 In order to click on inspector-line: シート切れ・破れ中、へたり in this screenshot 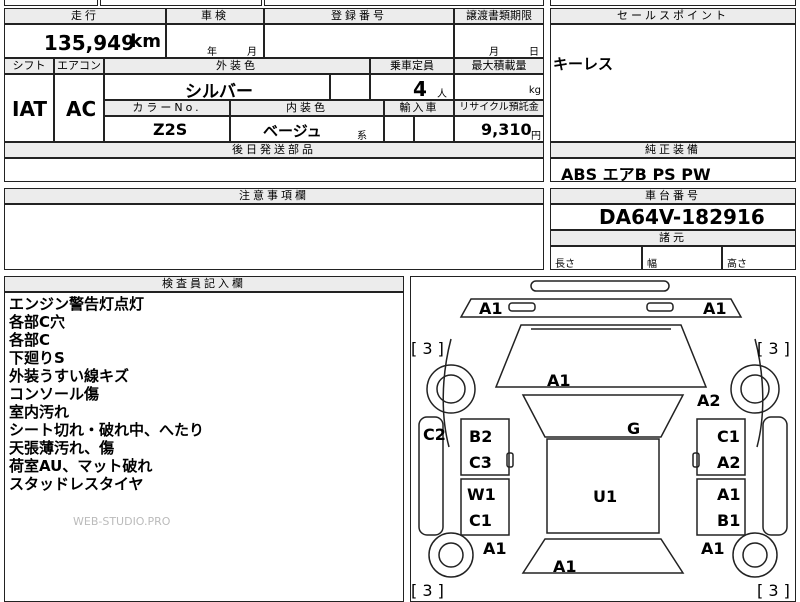, I will do `click(107, 430)`.